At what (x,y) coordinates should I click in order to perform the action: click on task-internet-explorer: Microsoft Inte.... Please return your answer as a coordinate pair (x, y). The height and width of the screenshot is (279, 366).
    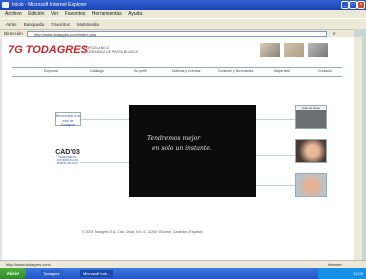
    Looking at the image, I should click on (97, 273).